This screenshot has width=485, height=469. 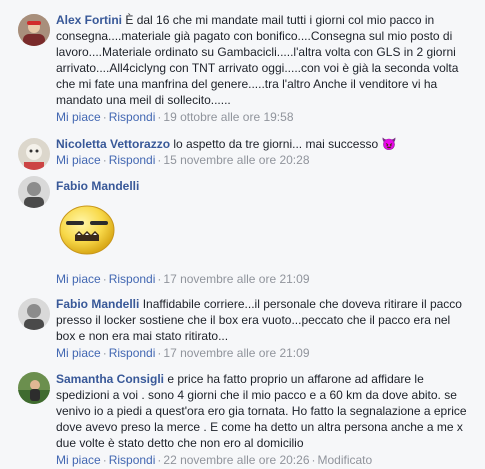 I want to click on edited-label: Modificato, so click(x=345, y=460).